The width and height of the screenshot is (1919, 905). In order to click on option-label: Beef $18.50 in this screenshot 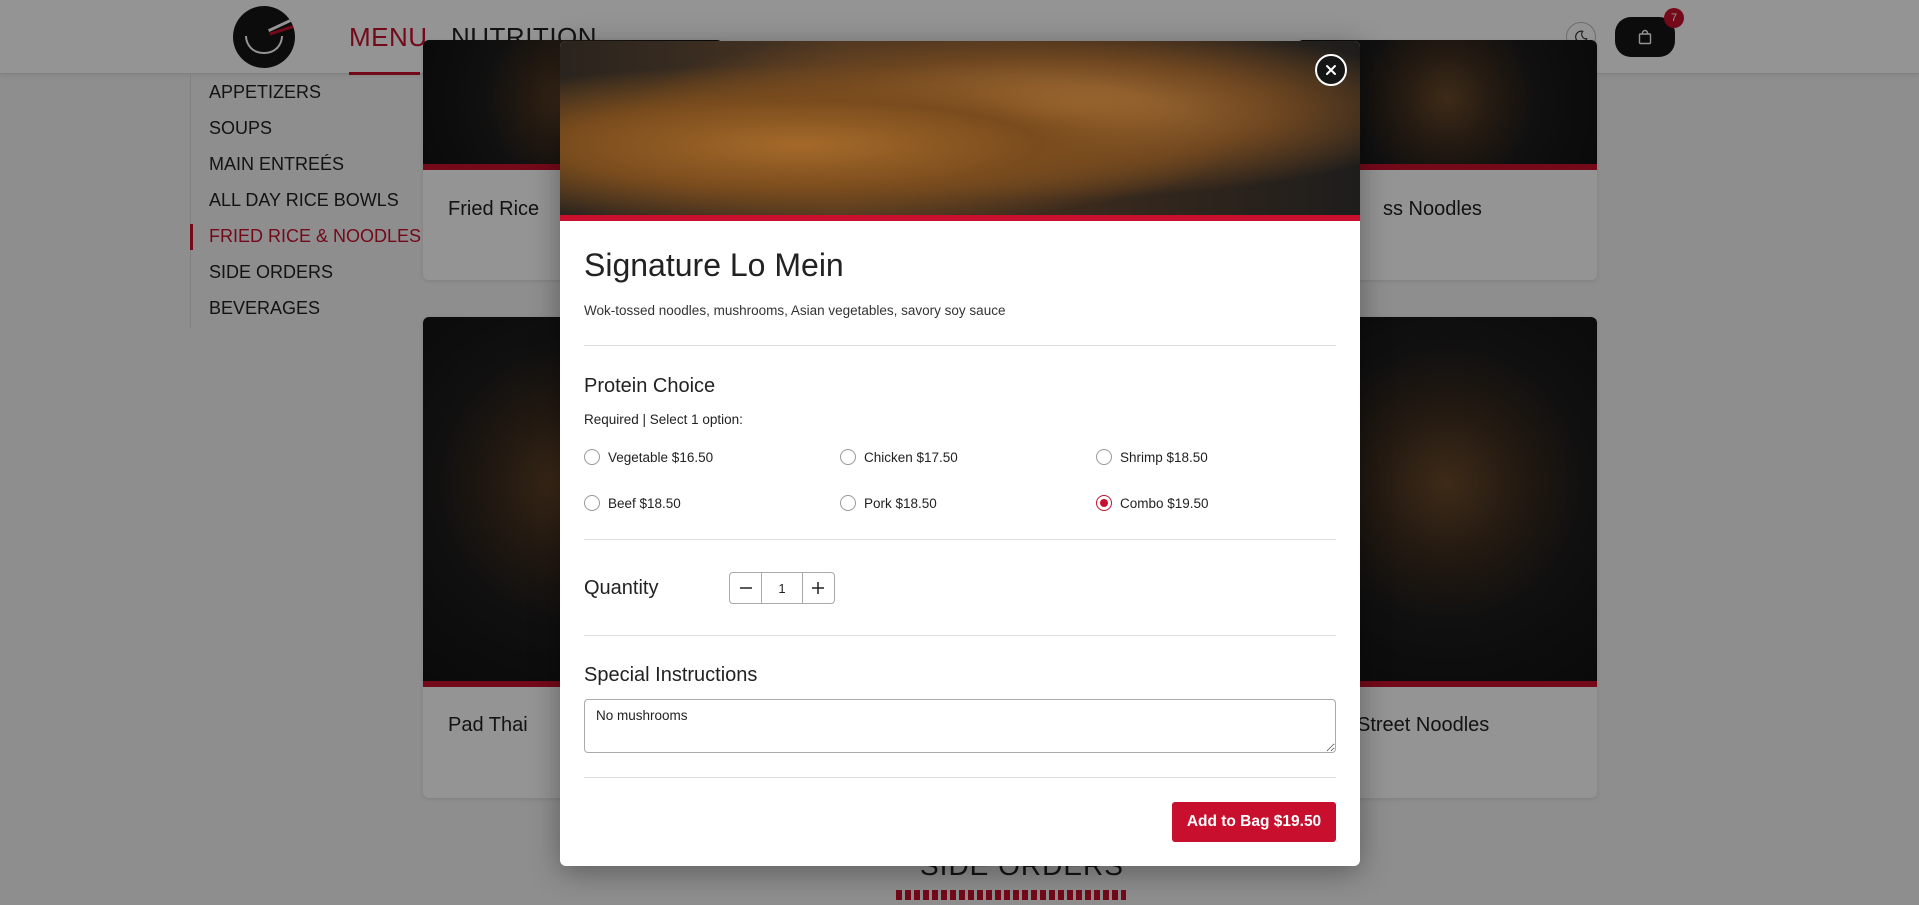, I will do `click(644, 503)`.